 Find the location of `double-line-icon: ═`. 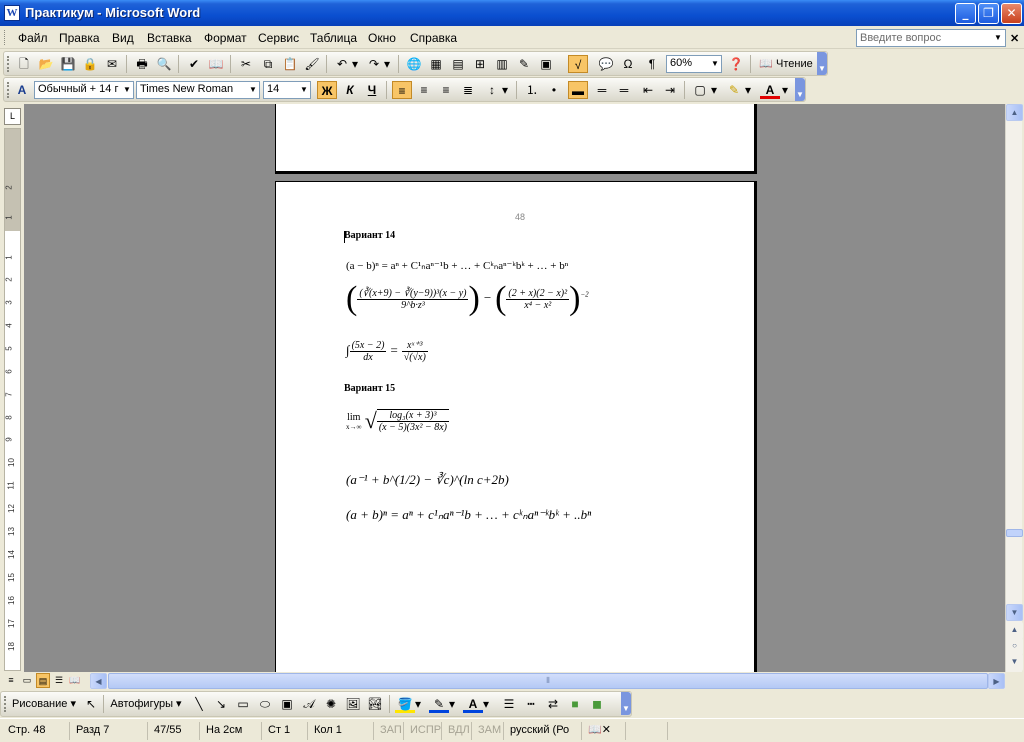

double-line-icon: ═ is located at coordinates (624, 90).